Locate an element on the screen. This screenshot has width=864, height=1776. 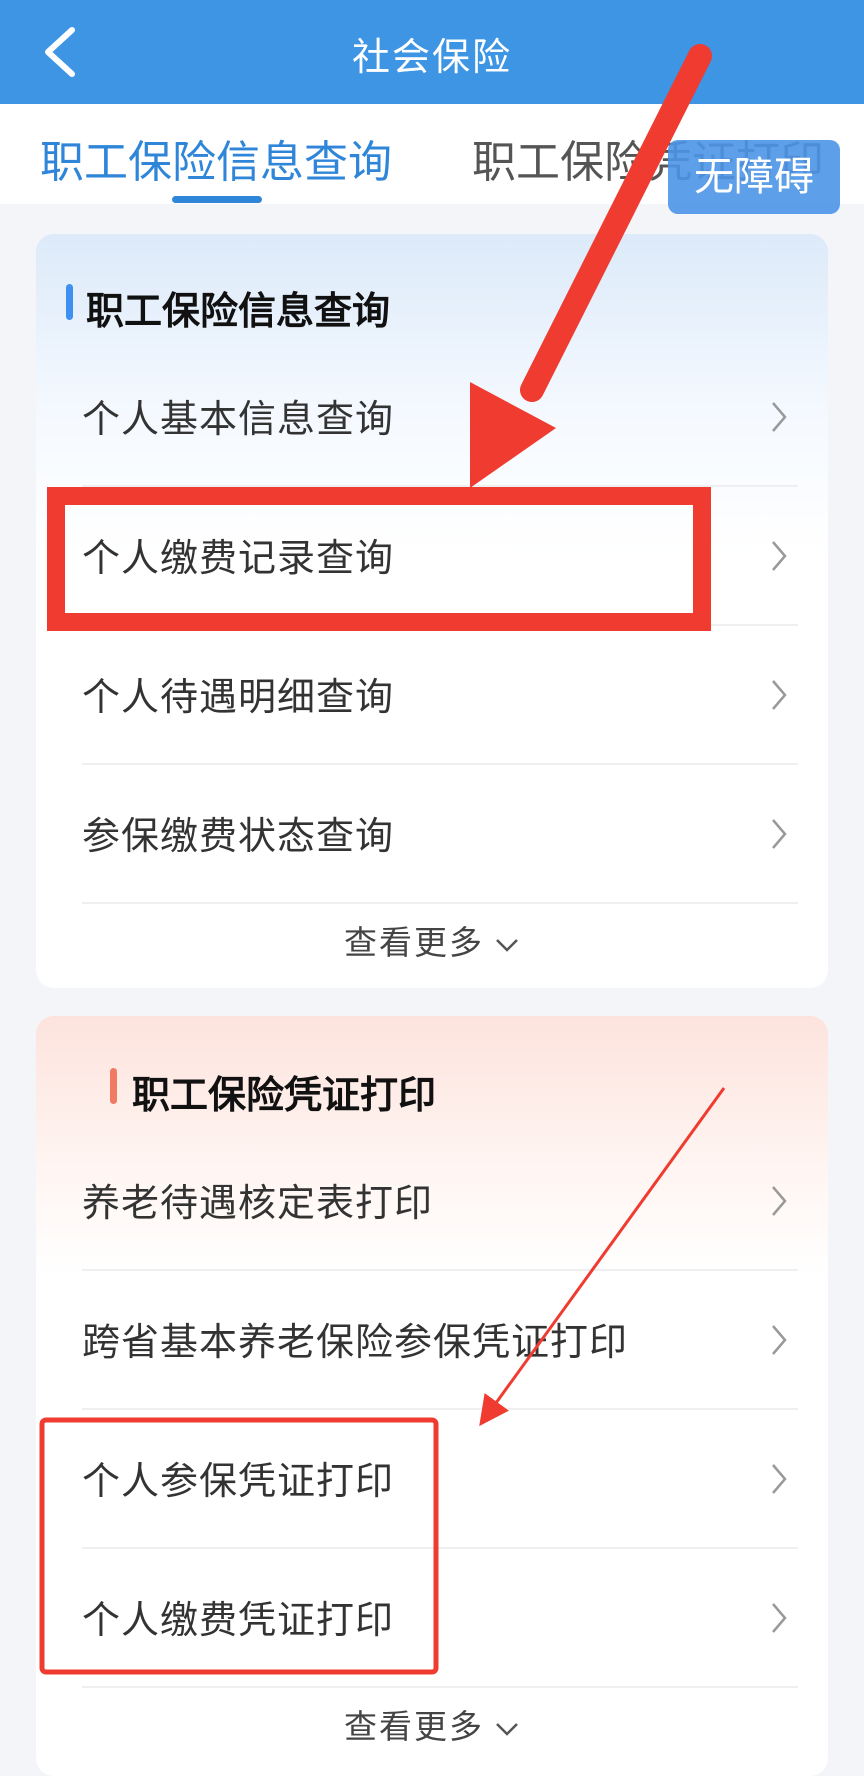
menu-item-payment-records: 个人缴费记录查询 is located at coordinates (440, 555).